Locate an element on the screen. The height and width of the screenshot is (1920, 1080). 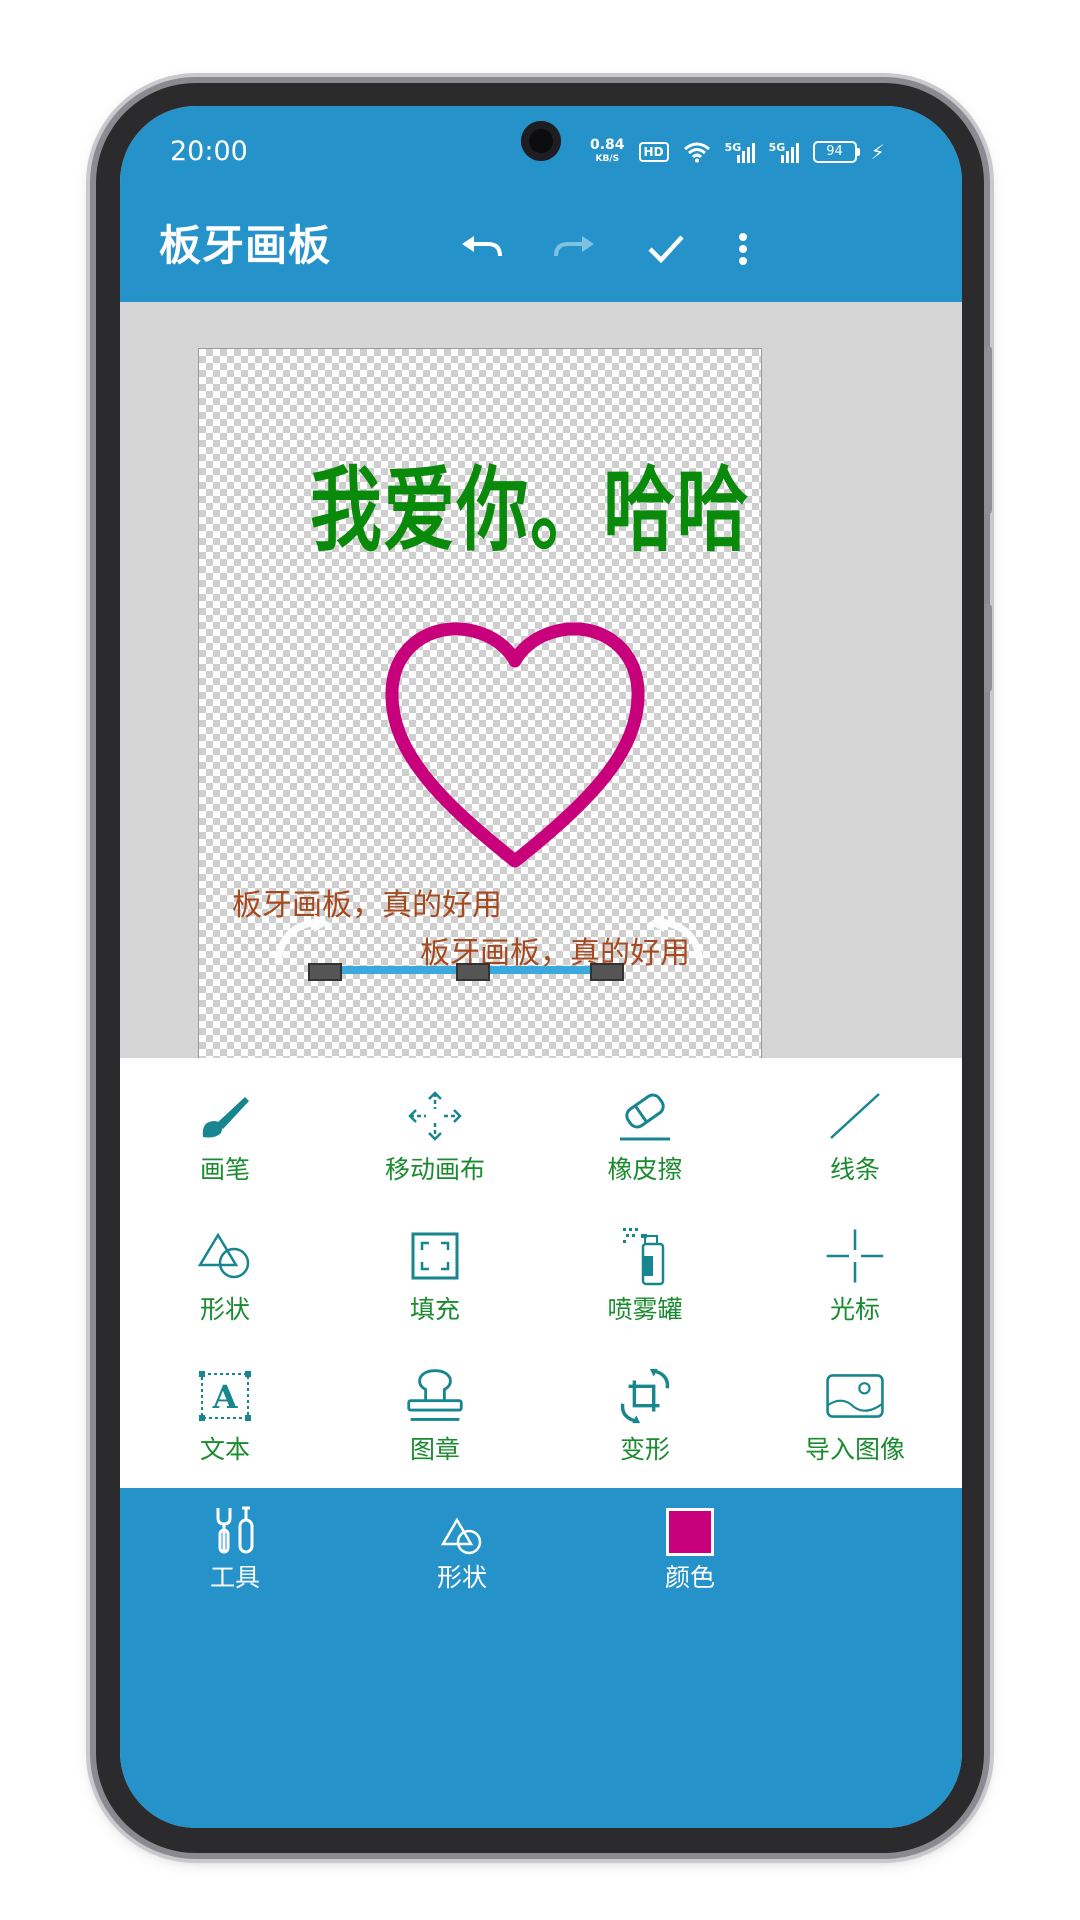
move-icon is located at coordinates (435, 1116).